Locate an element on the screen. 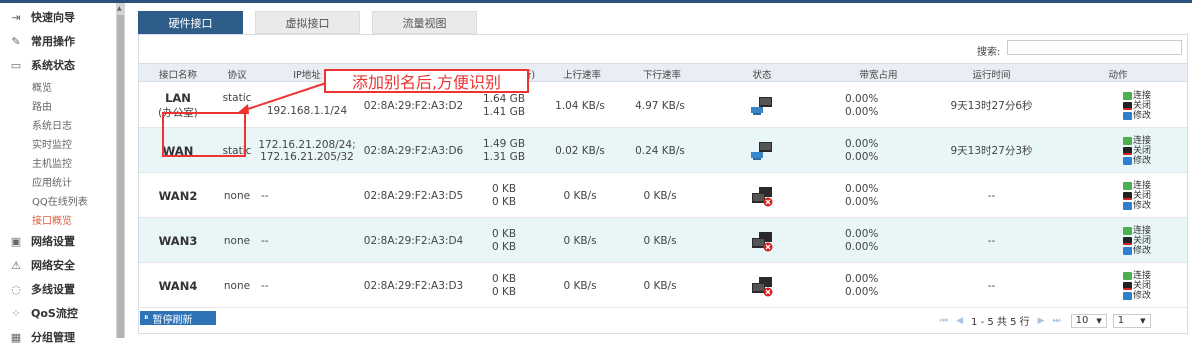 The height and width of the screenshot is (349, 1192). traffic: 0 KB 0 KB is located at coordinates (506, 196).